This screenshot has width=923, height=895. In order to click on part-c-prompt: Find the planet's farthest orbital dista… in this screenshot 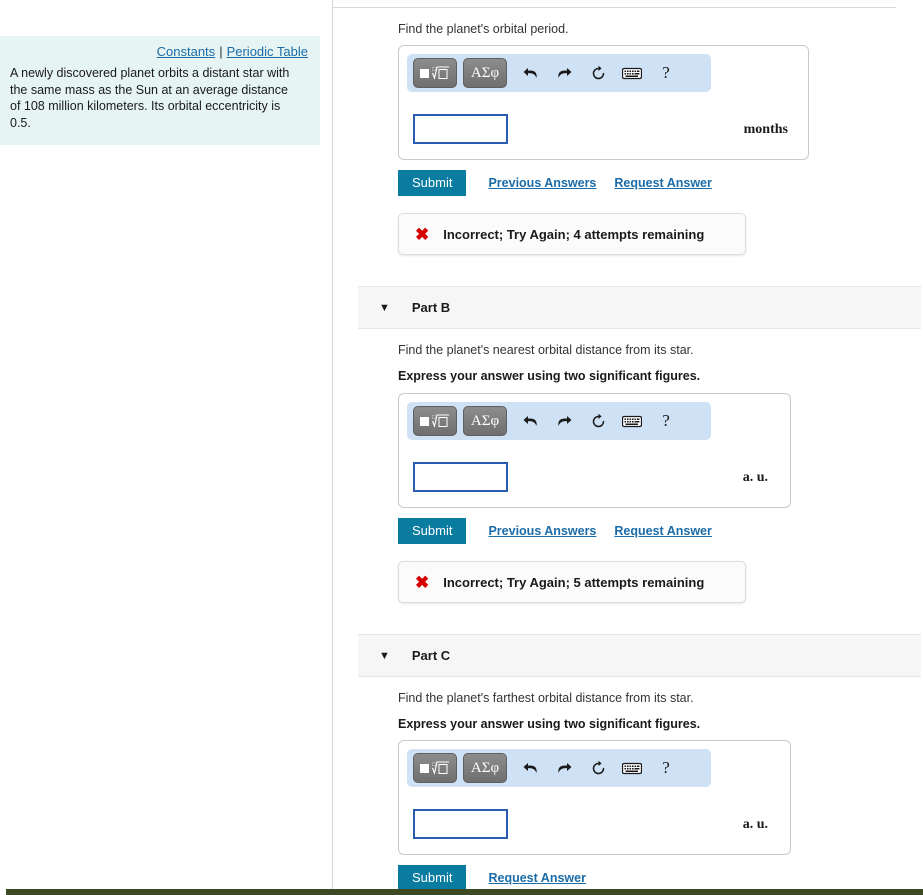, I will do `click(546, 698)`.